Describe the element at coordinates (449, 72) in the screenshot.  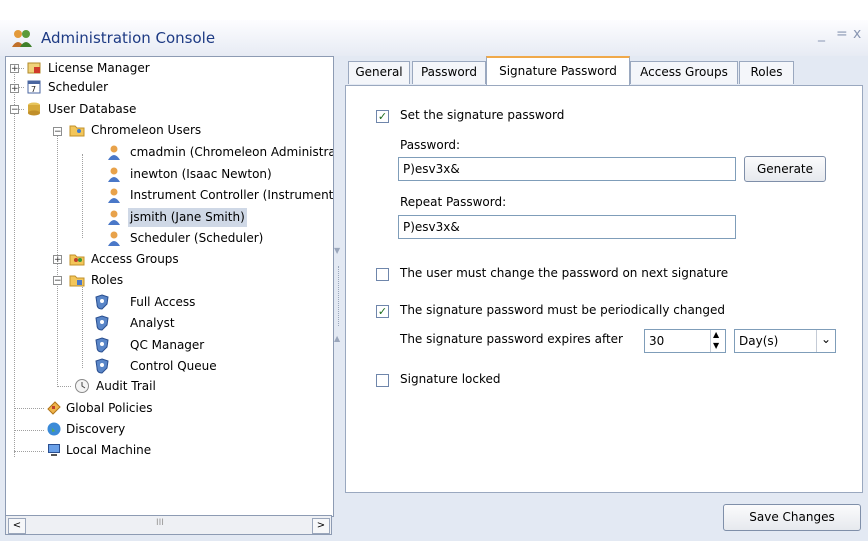
I see `tab-password: Password` at that location.